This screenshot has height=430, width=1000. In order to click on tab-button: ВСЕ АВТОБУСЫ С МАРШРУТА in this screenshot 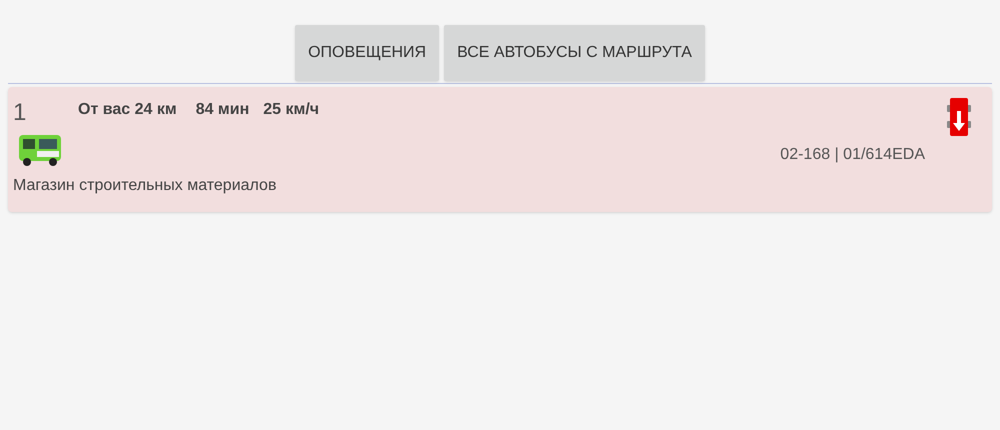, I will do `click(574, 53)`.